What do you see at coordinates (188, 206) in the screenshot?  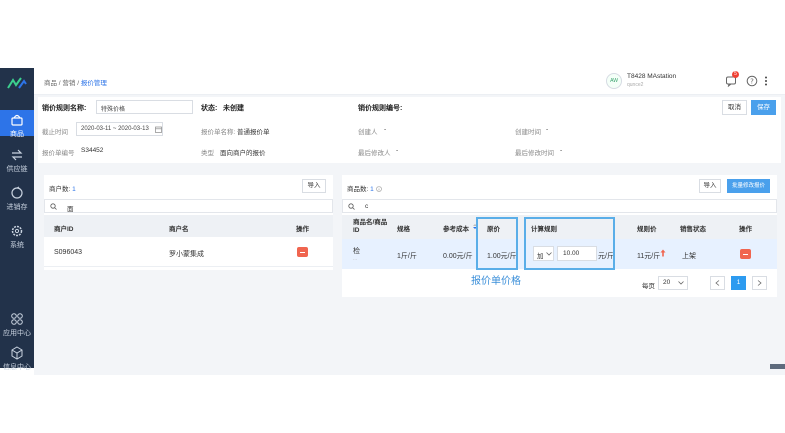 I see `merchant-search-input: 面` at bounding box center [188, 206].